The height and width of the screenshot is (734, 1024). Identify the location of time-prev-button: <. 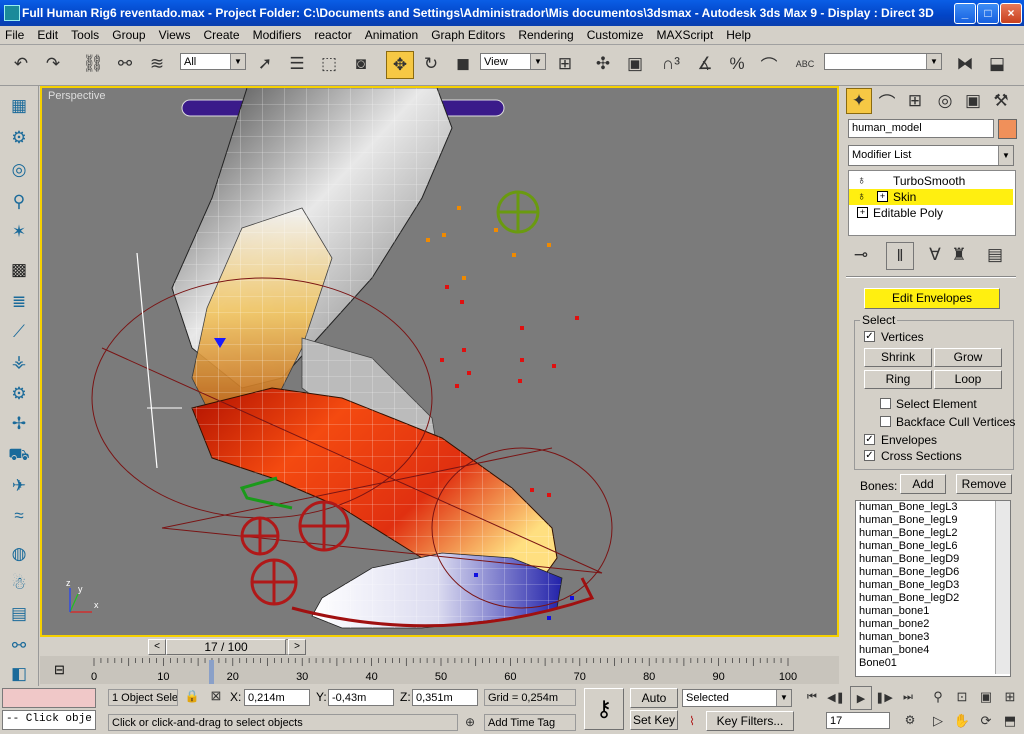
(157, 647).